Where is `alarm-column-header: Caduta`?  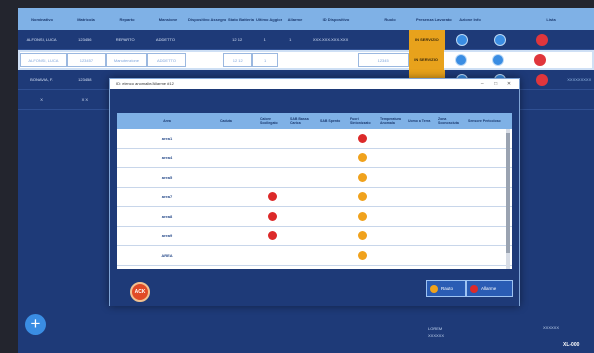
alarm-column-header: Caduta is located at coordinates (237, 121).